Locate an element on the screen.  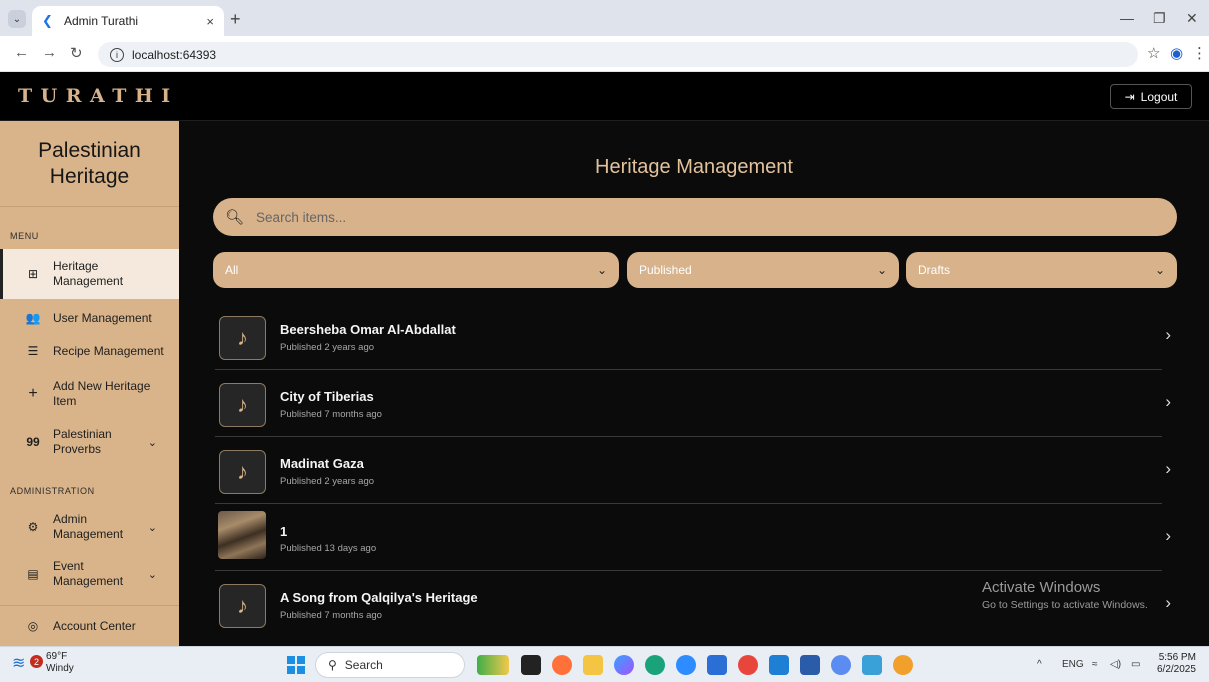
new-tab-button: + is located at coordinates (235, 19).